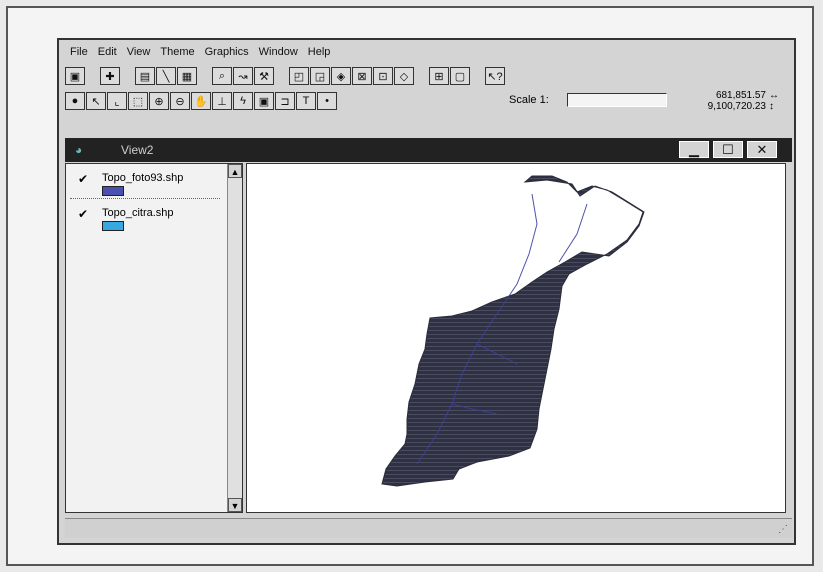  I want to click on globe-icon: ◕, so click(79, 150).